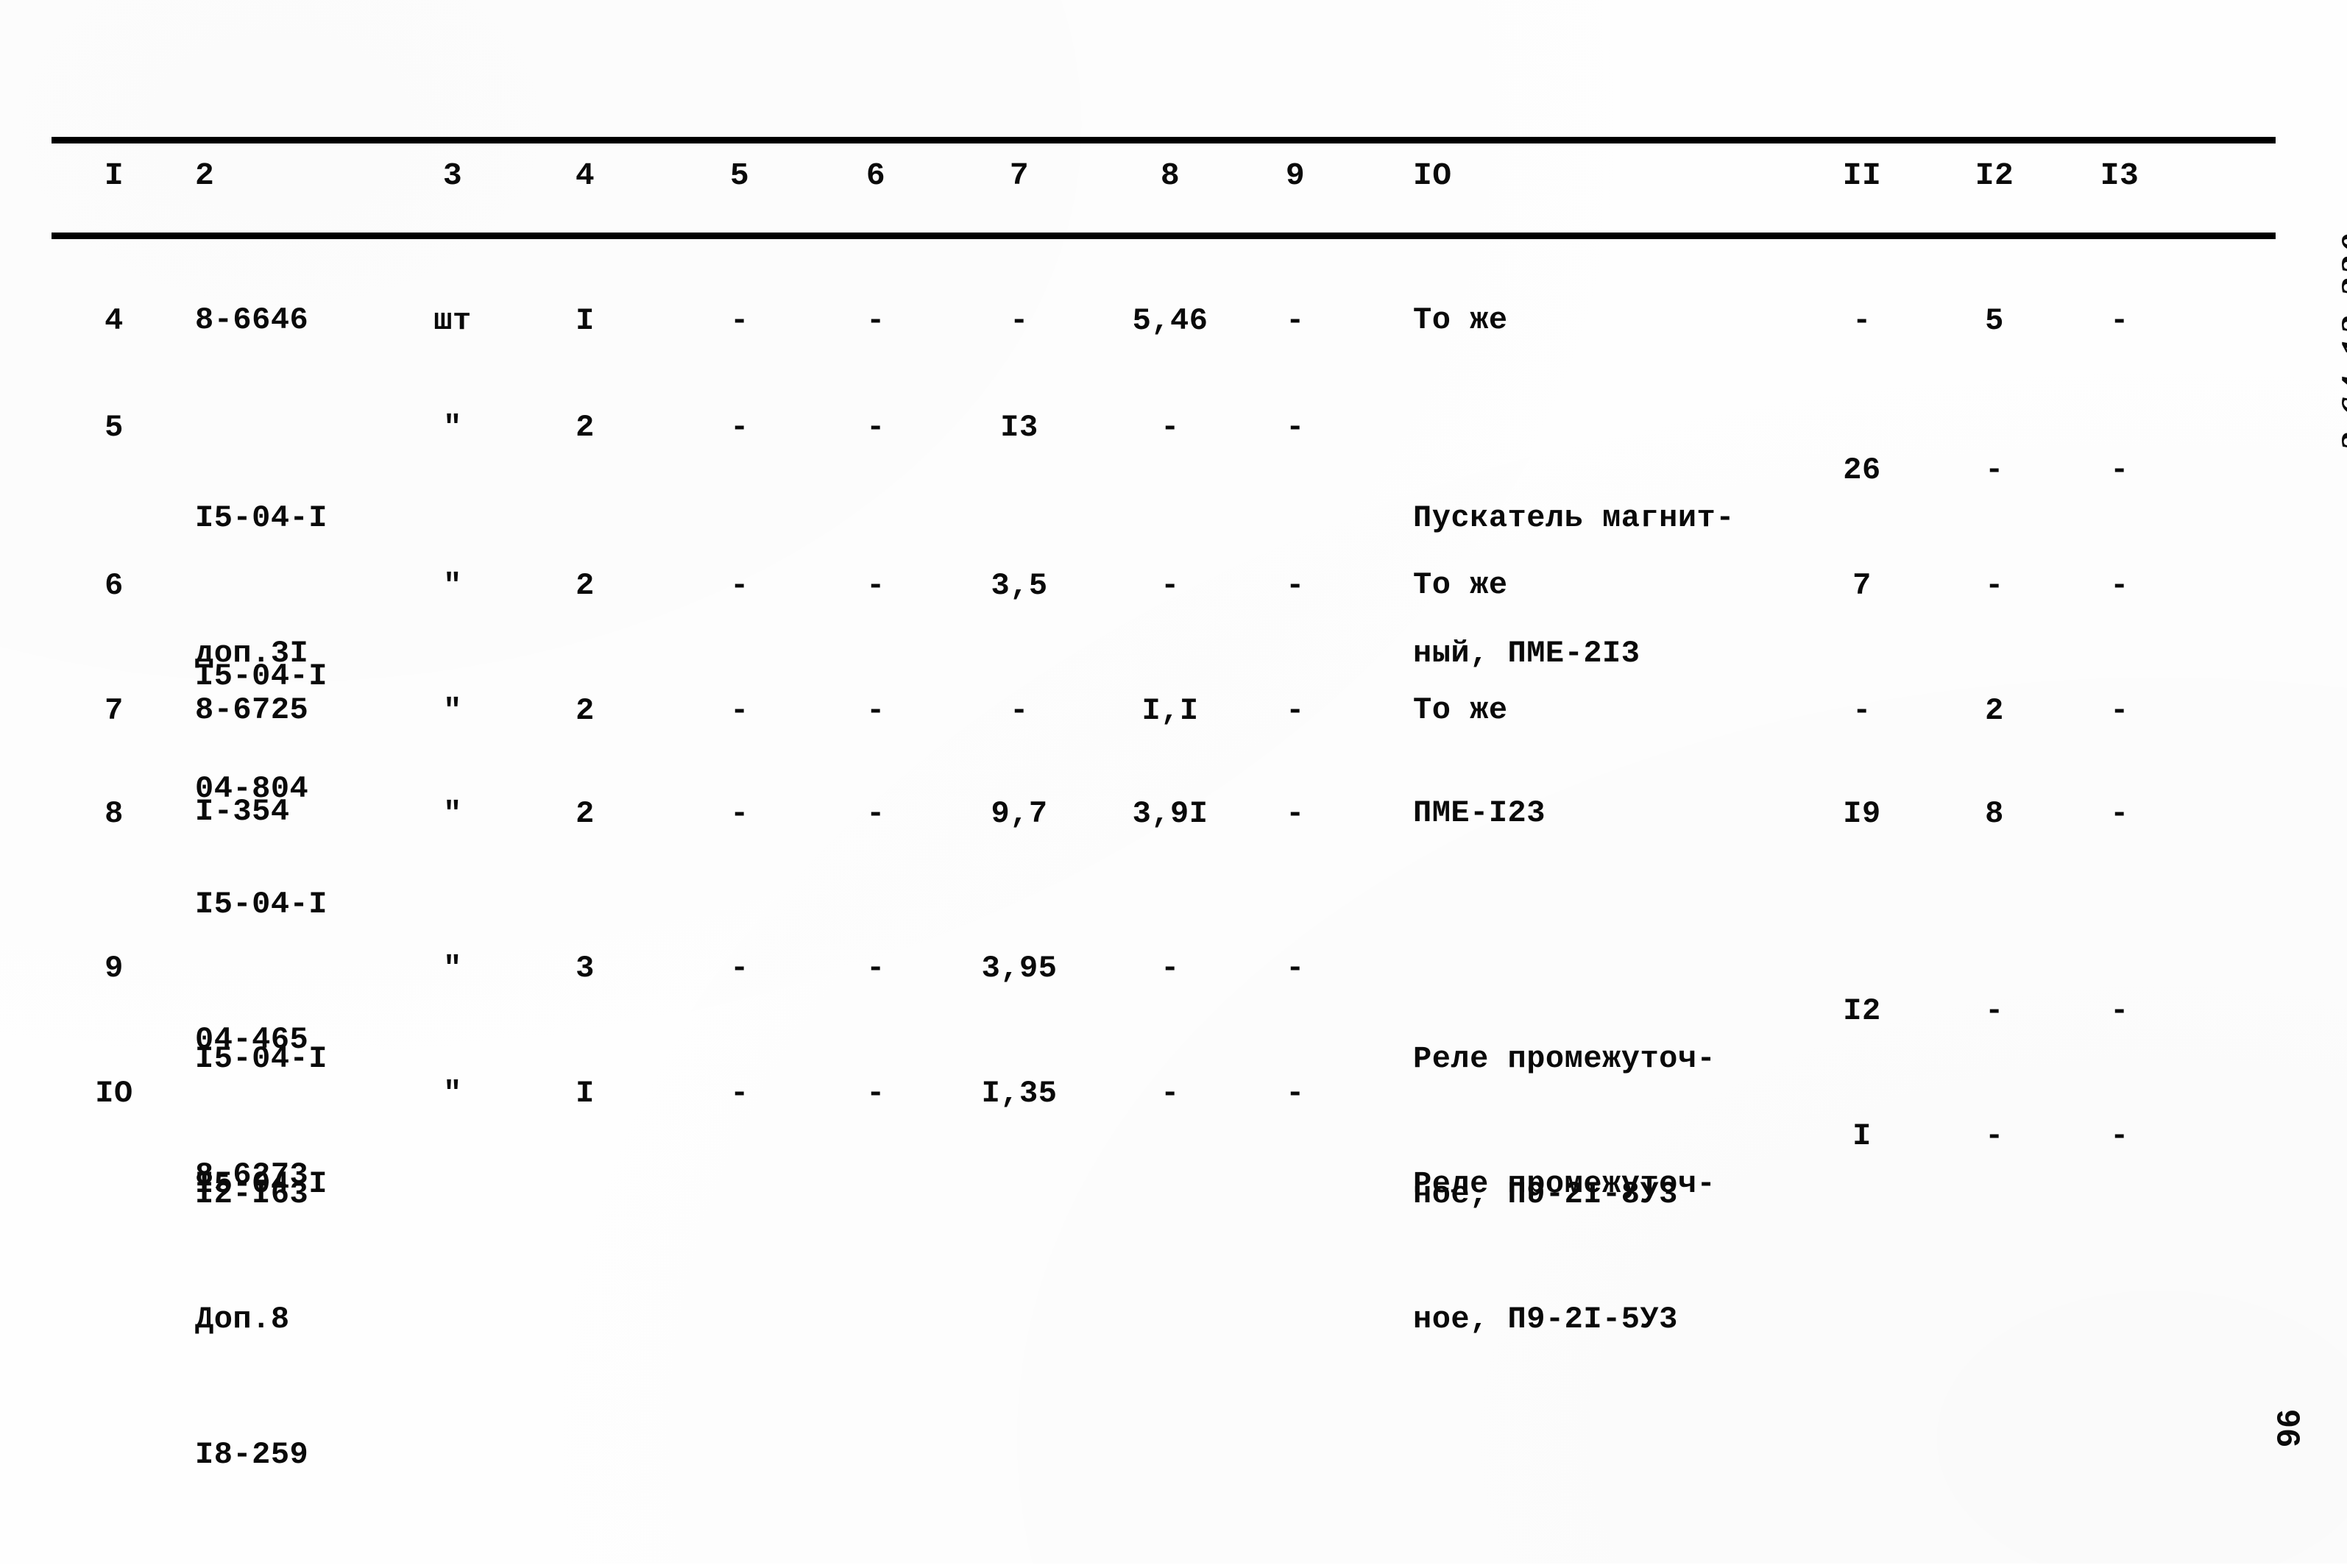 The image size is (2347, 1568). I want to click on value-col-12: 5, so click(1994, 320).